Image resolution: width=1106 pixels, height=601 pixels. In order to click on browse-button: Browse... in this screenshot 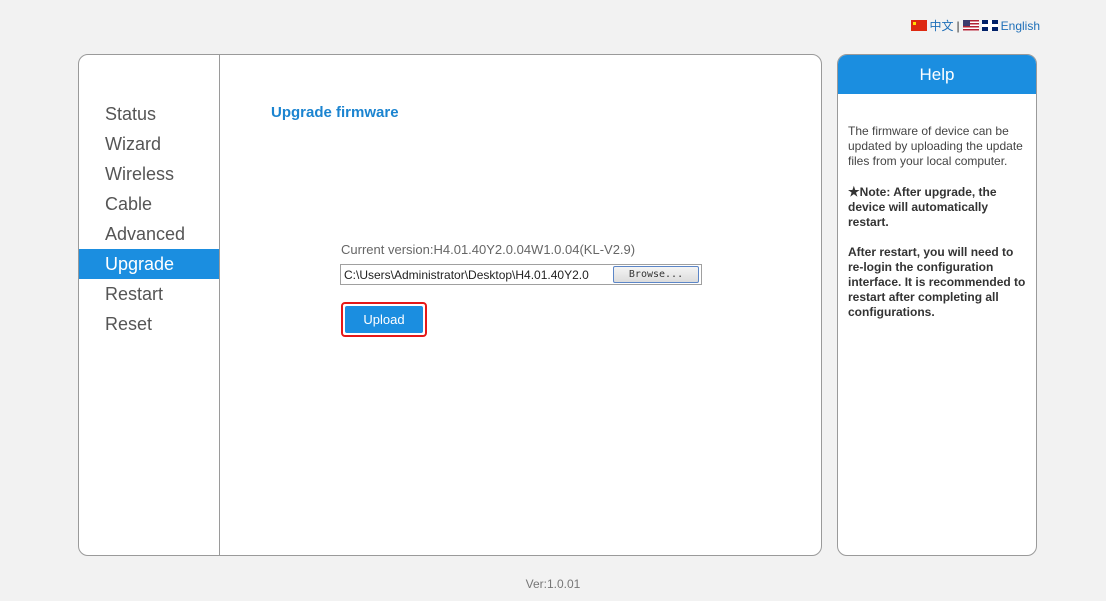, I will do `click(656, 274)`.